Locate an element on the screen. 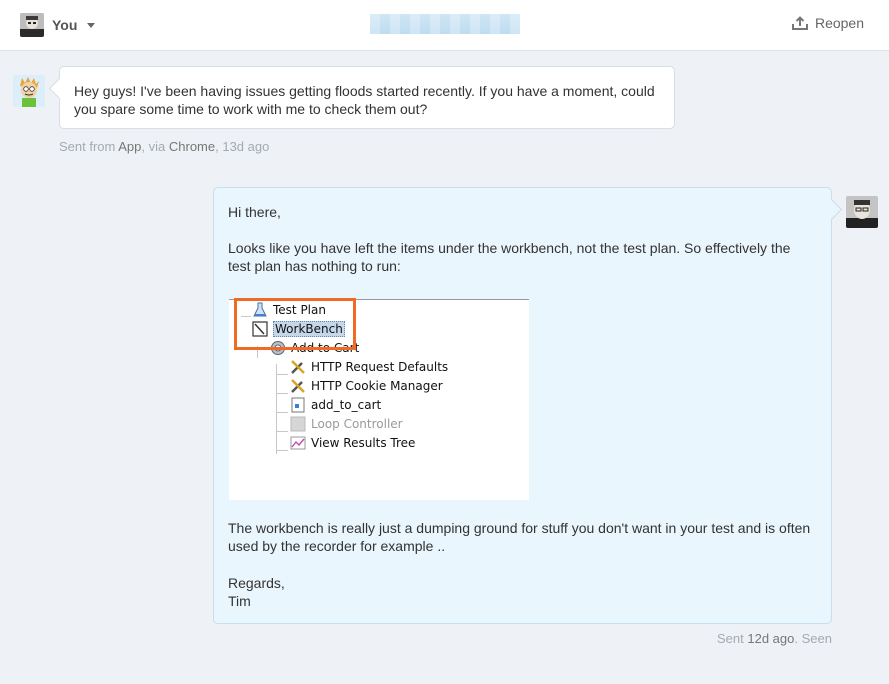 Image resolution: width=889 pixels, height=684 pixels. meta-seen: . Seen is located at coordinates (813, 638).